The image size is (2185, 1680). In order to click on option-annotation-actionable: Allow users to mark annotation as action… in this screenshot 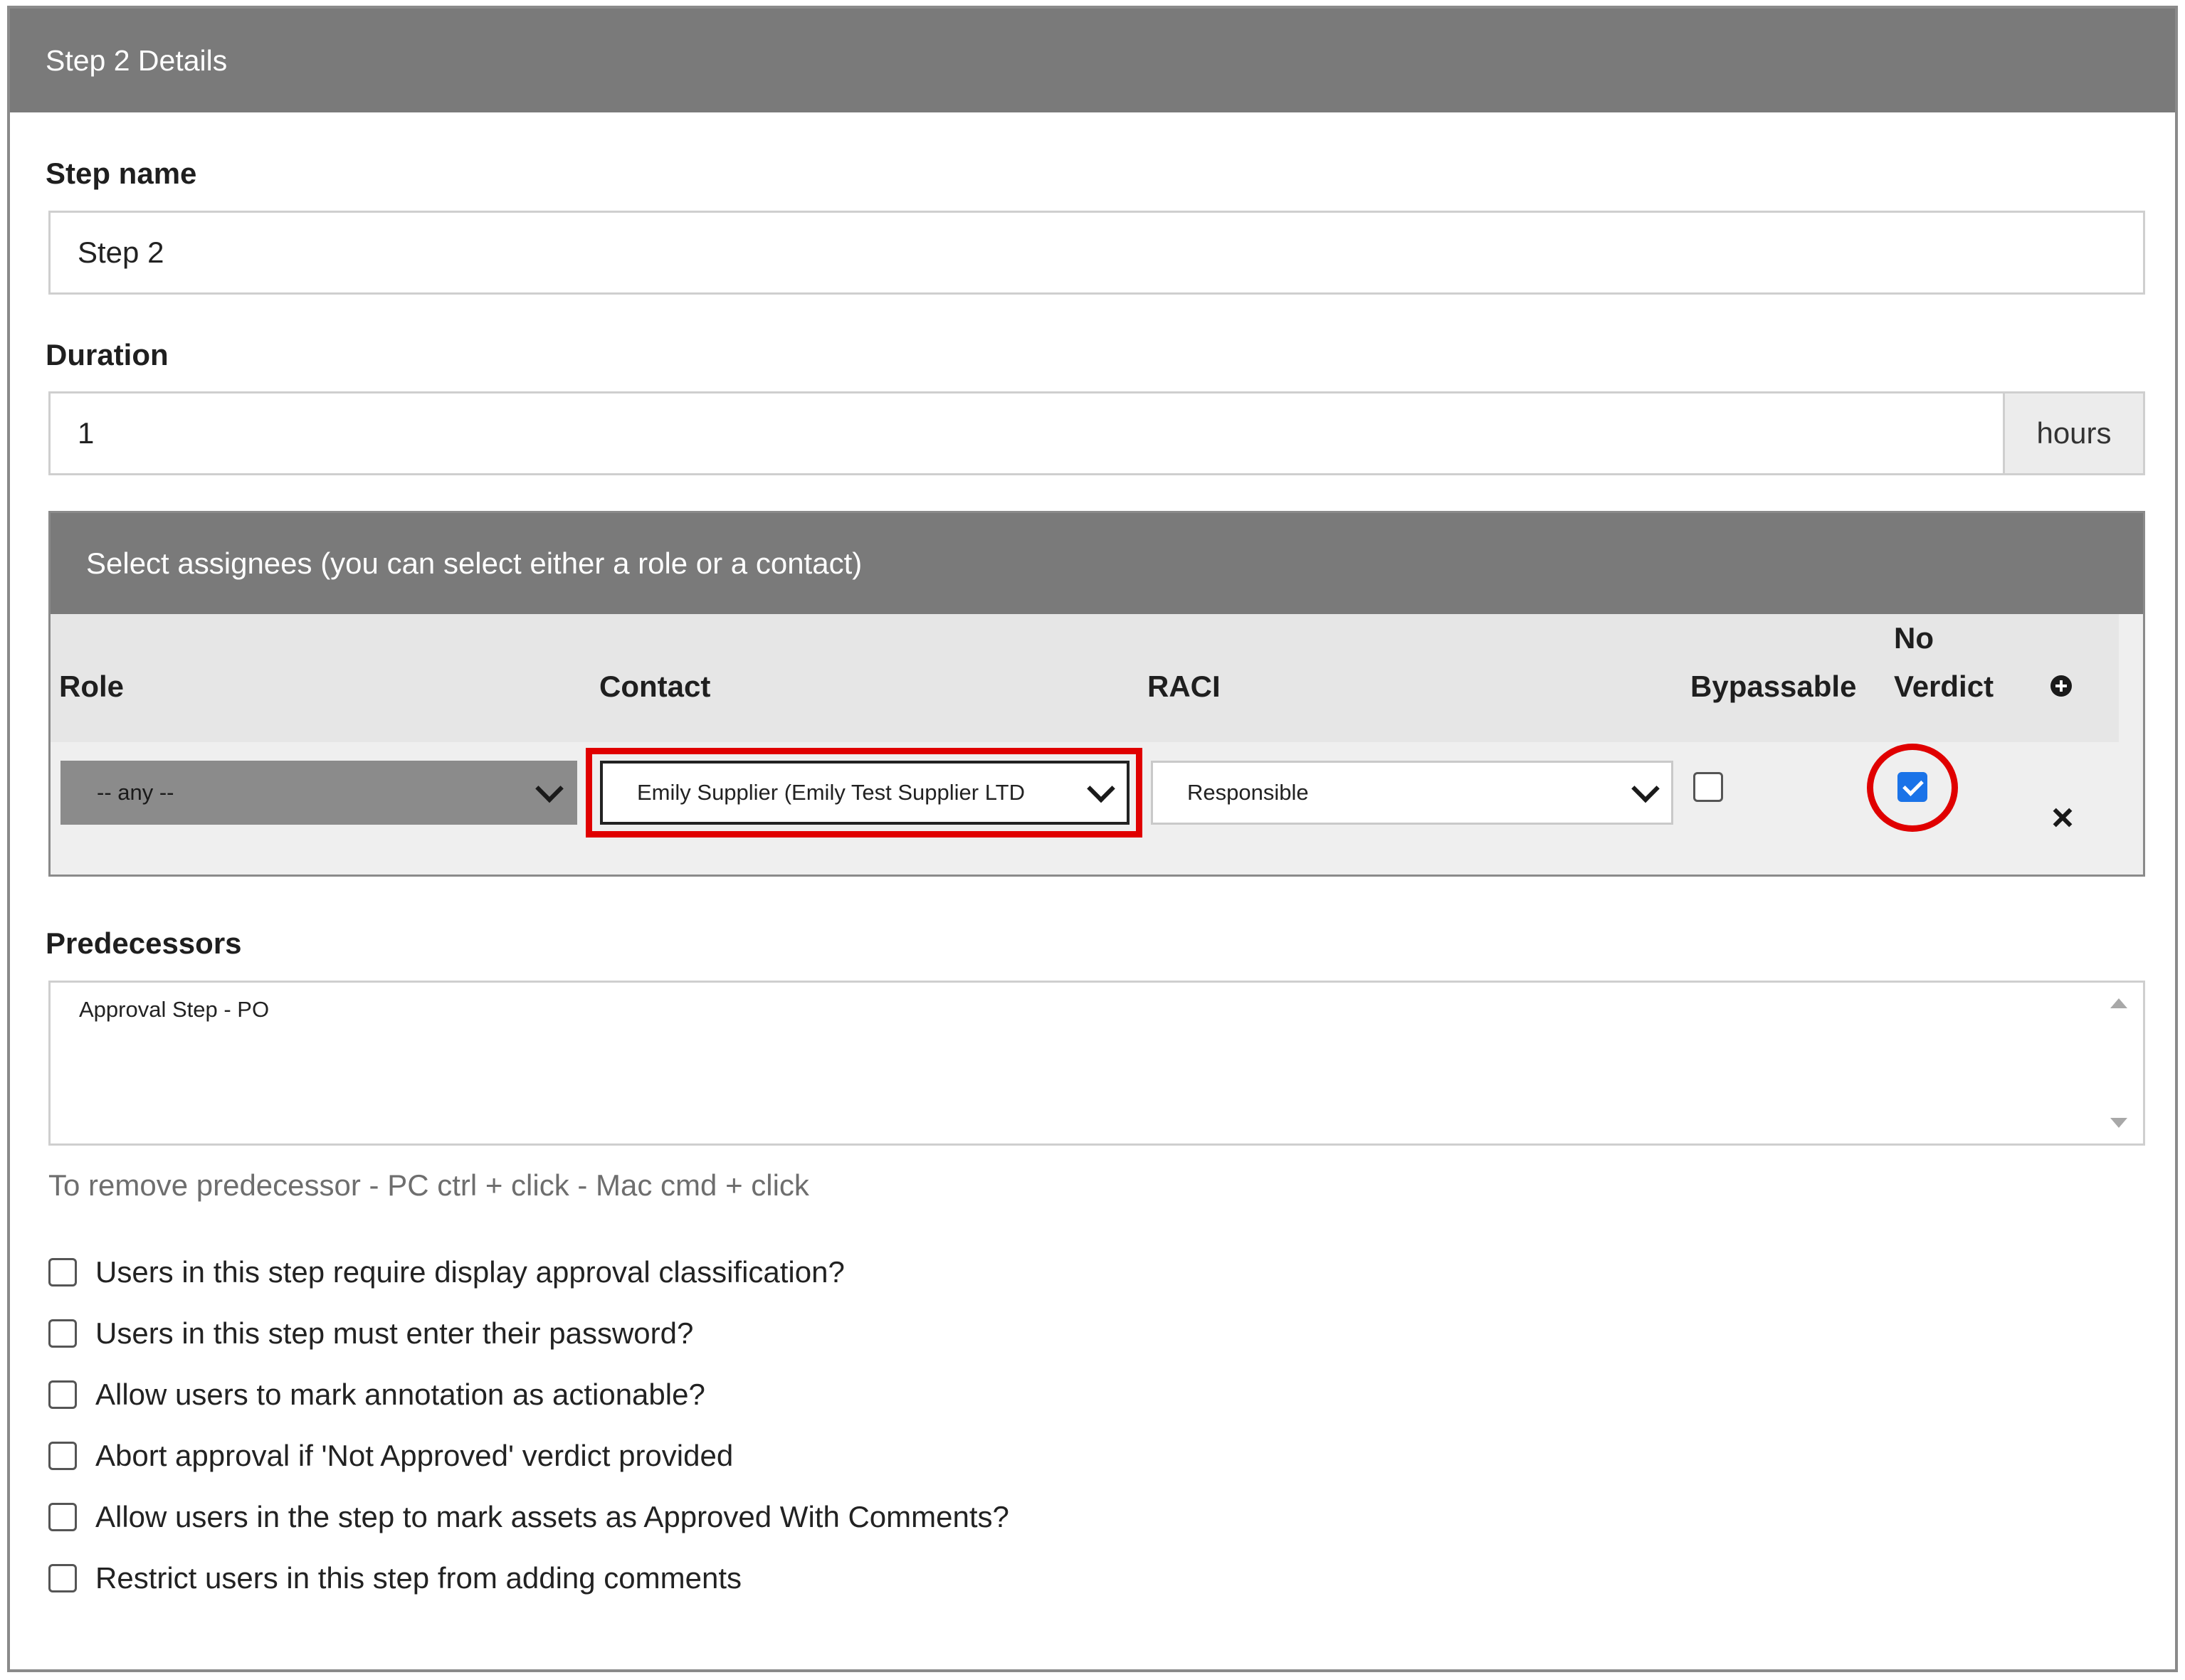, I will do `click(376, 1395)`.